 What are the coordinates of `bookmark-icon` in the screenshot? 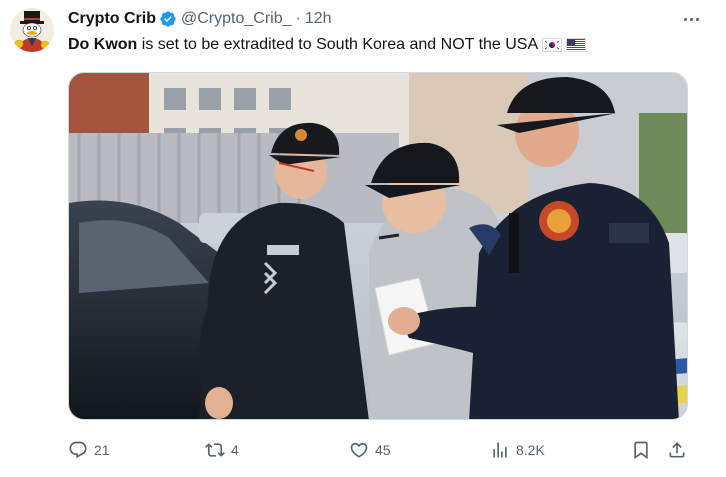 It's located at (641, 450).